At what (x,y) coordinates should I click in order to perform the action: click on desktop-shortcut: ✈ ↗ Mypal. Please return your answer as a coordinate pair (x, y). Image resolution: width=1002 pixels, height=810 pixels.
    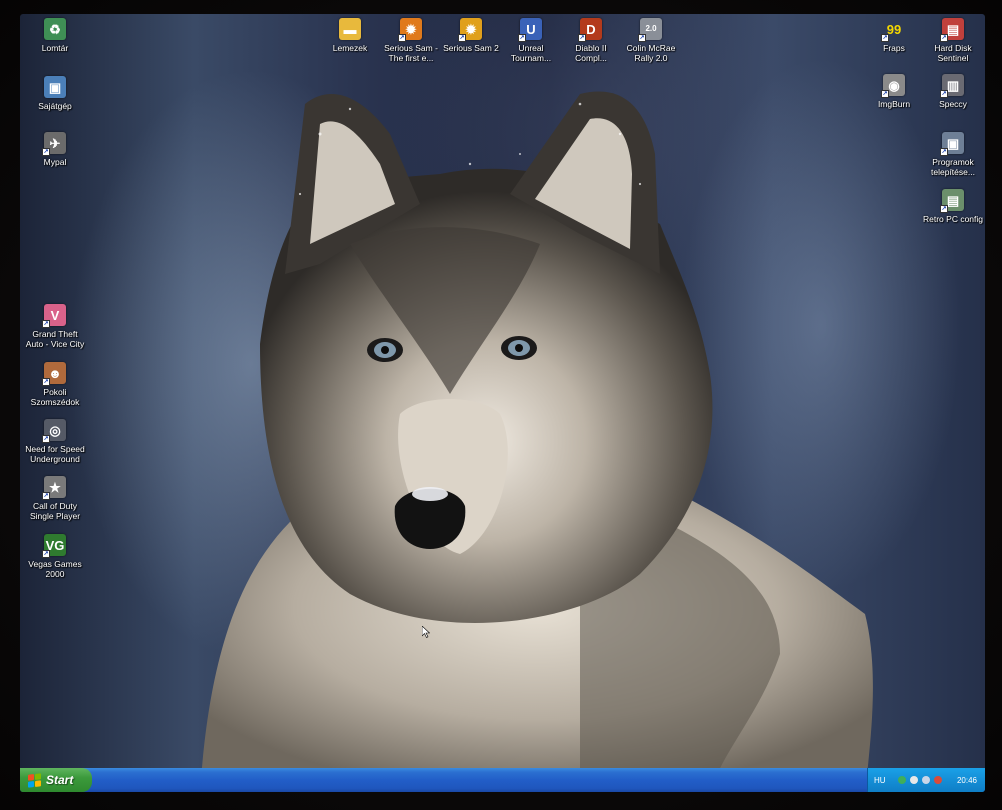
    Looking at the image, I should click on (55, 149).